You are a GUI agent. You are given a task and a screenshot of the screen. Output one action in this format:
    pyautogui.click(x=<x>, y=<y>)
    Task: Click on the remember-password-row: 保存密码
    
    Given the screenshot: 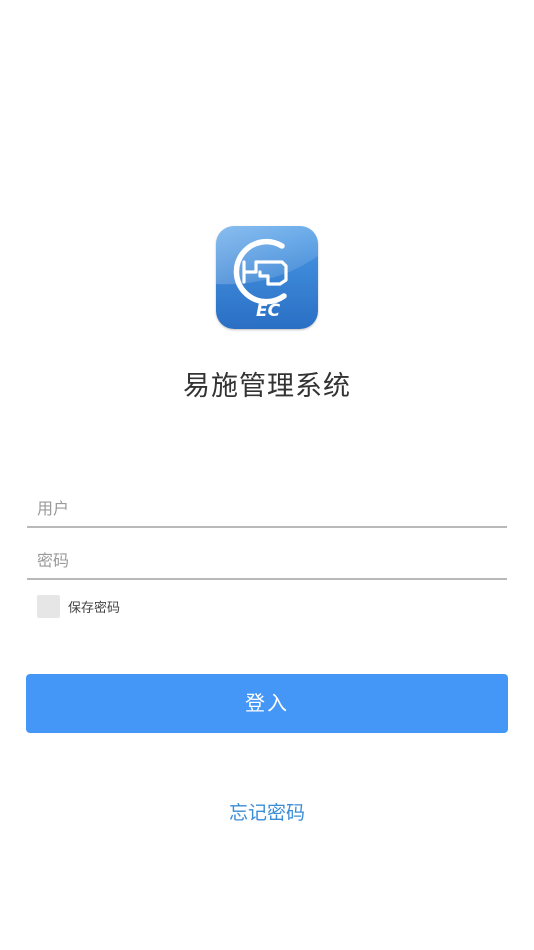 What is the action you would take?
    pyautogui.click(x=78, y=606)
    